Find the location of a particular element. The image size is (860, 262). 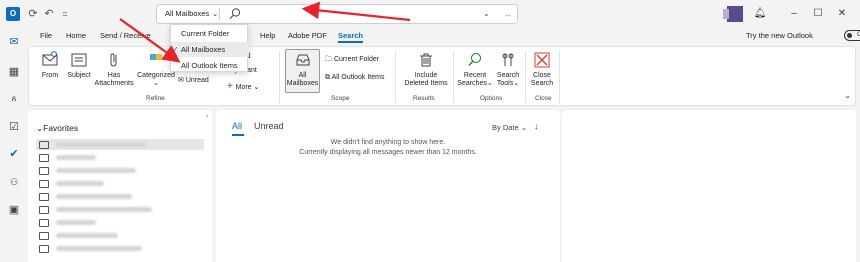

include-deleted-items-button: Include Deleted Items is located at coordinates (426, 69).